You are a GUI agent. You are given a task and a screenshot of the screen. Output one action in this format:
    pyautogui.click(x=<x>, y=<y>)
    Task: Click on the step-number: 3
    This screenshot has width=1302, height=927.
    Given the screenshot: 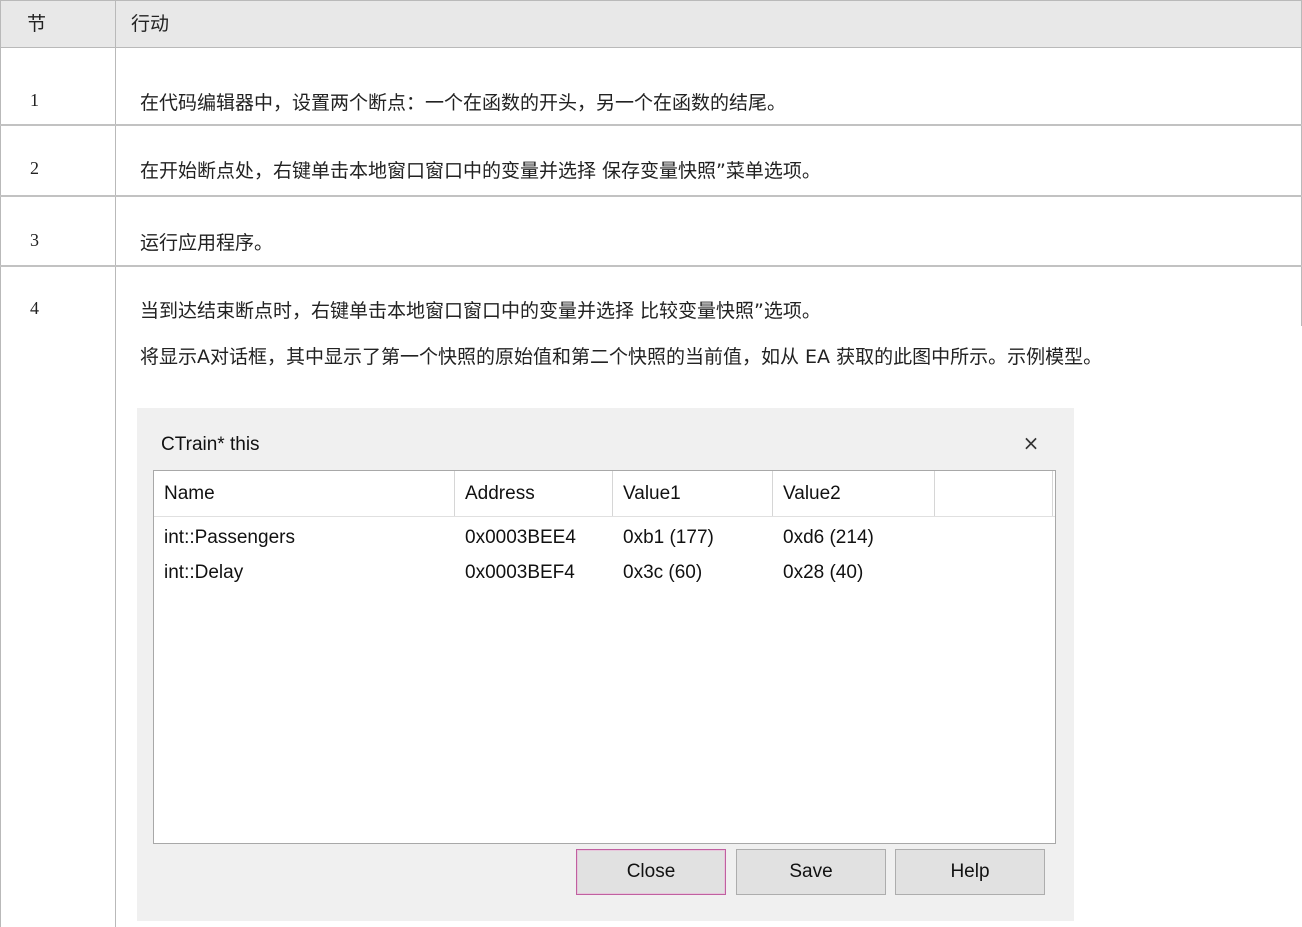 What is the action you would take?
    pyautogui.click(x=34, y=240)
    